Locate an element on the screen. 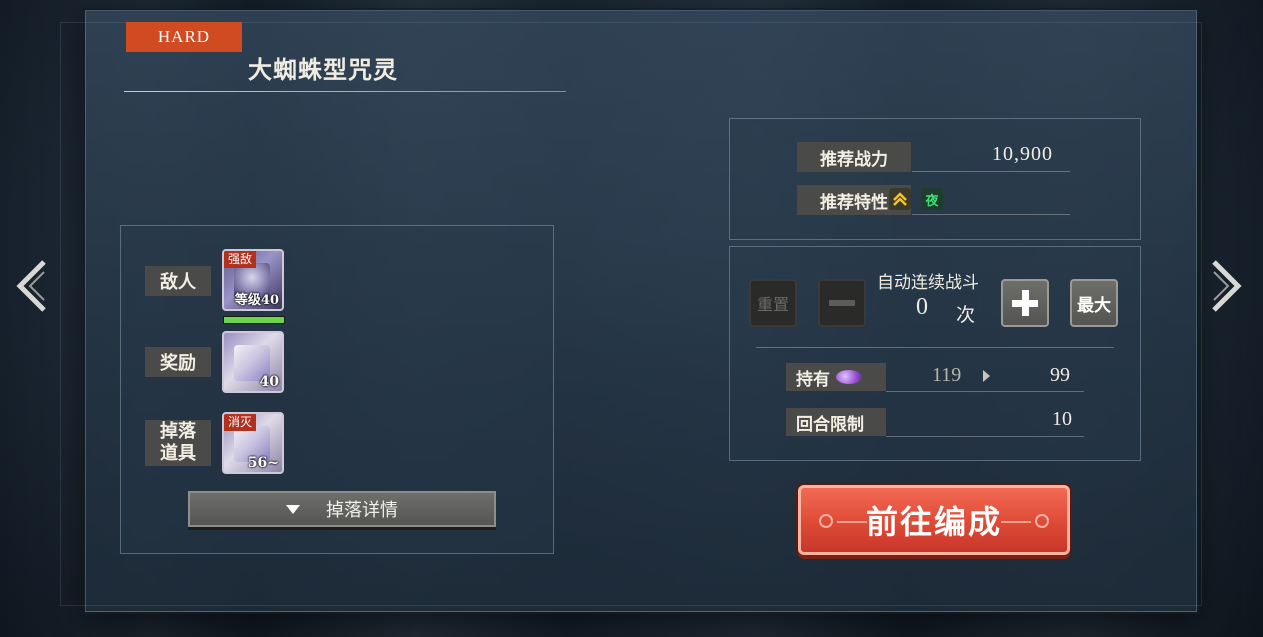 The image size is (1263, 637). auto-battle-unit: 次 is located at coordinates (966, 315).